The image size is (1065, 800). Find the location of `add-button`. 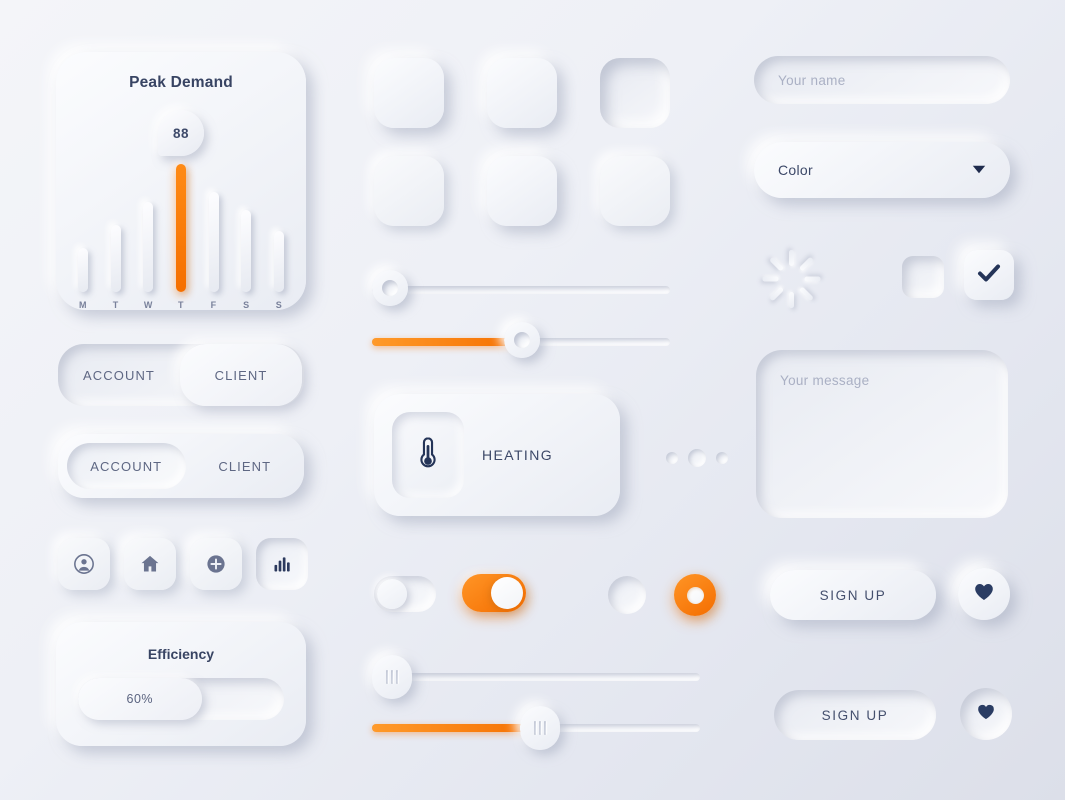

add-button is located at coordinates (216, 564).